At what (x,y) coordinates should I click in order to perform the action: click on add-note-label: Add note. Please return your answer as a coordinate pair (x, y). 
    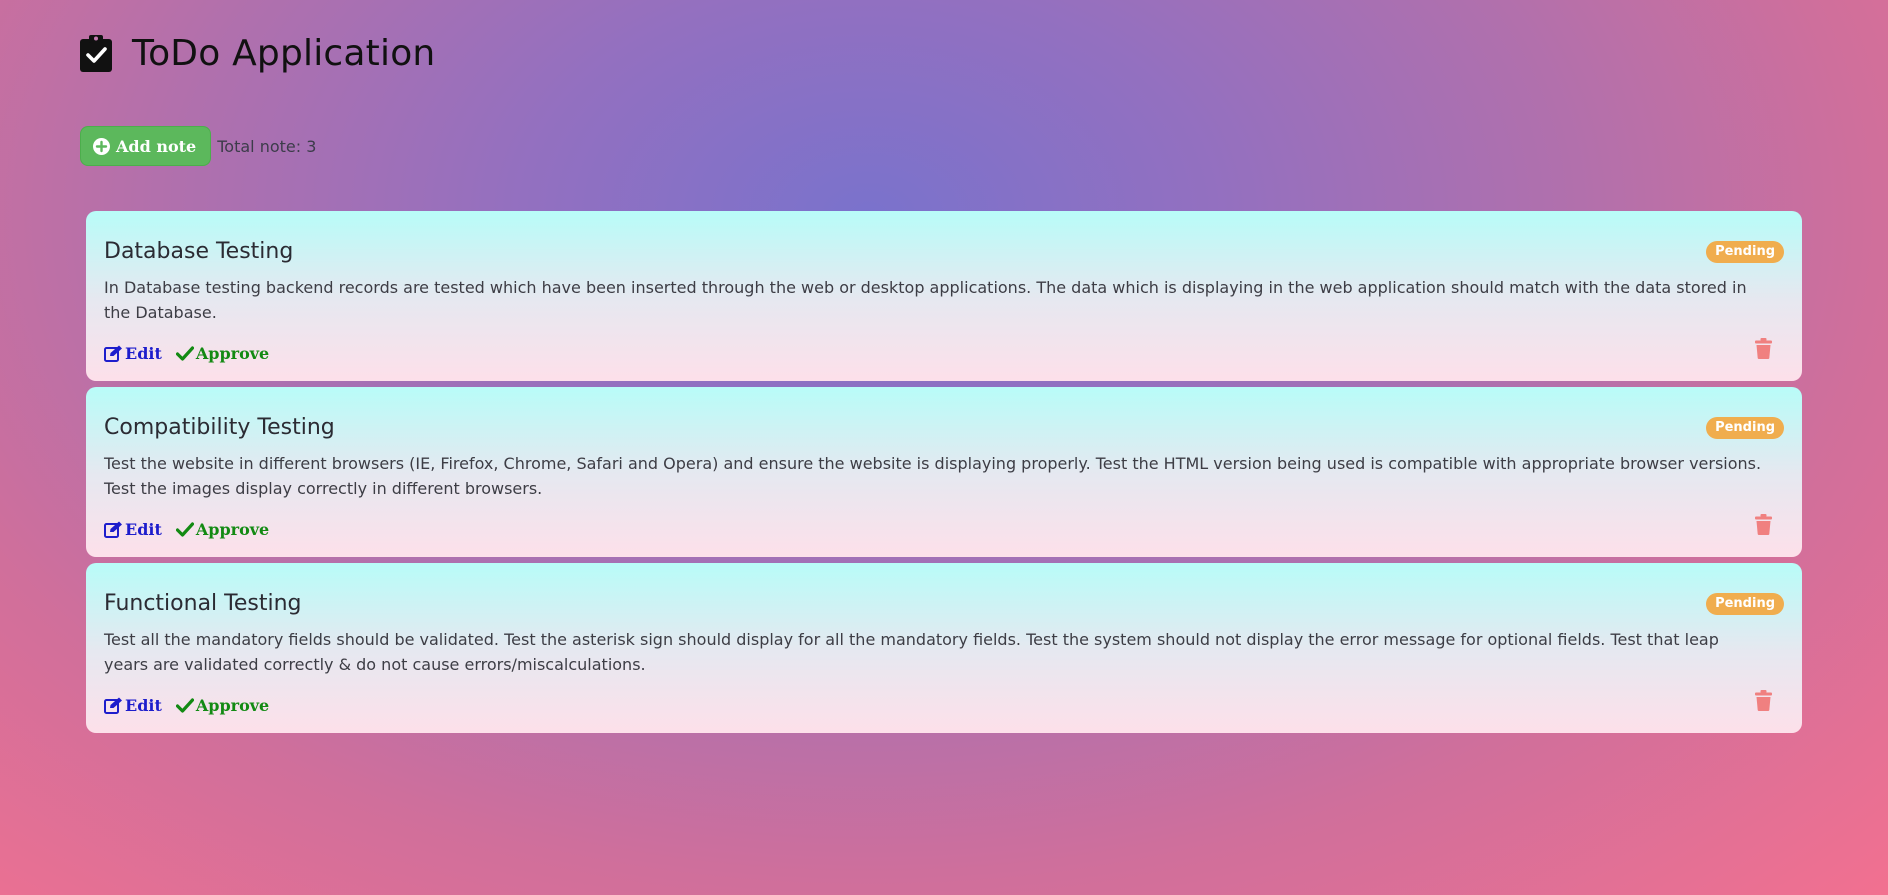
    Looking at the image, I should click on (156, 146).